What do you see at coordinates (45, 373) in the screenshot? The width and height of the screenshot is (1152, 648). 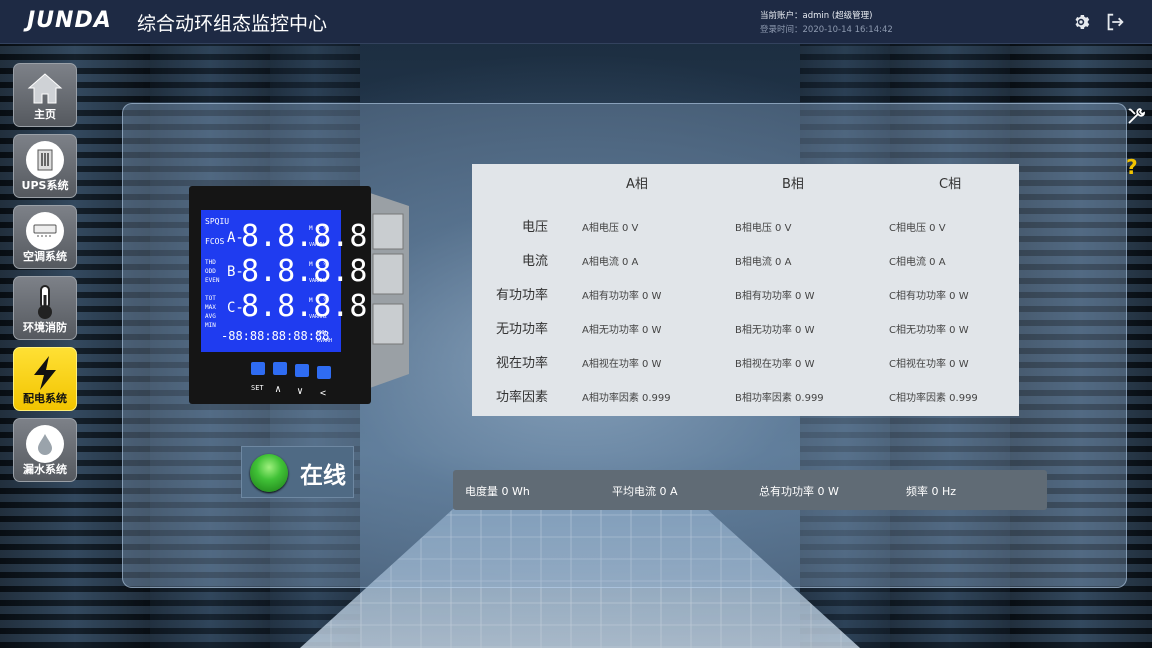 I see `lightning-icon` at bounding box center [45, 373].